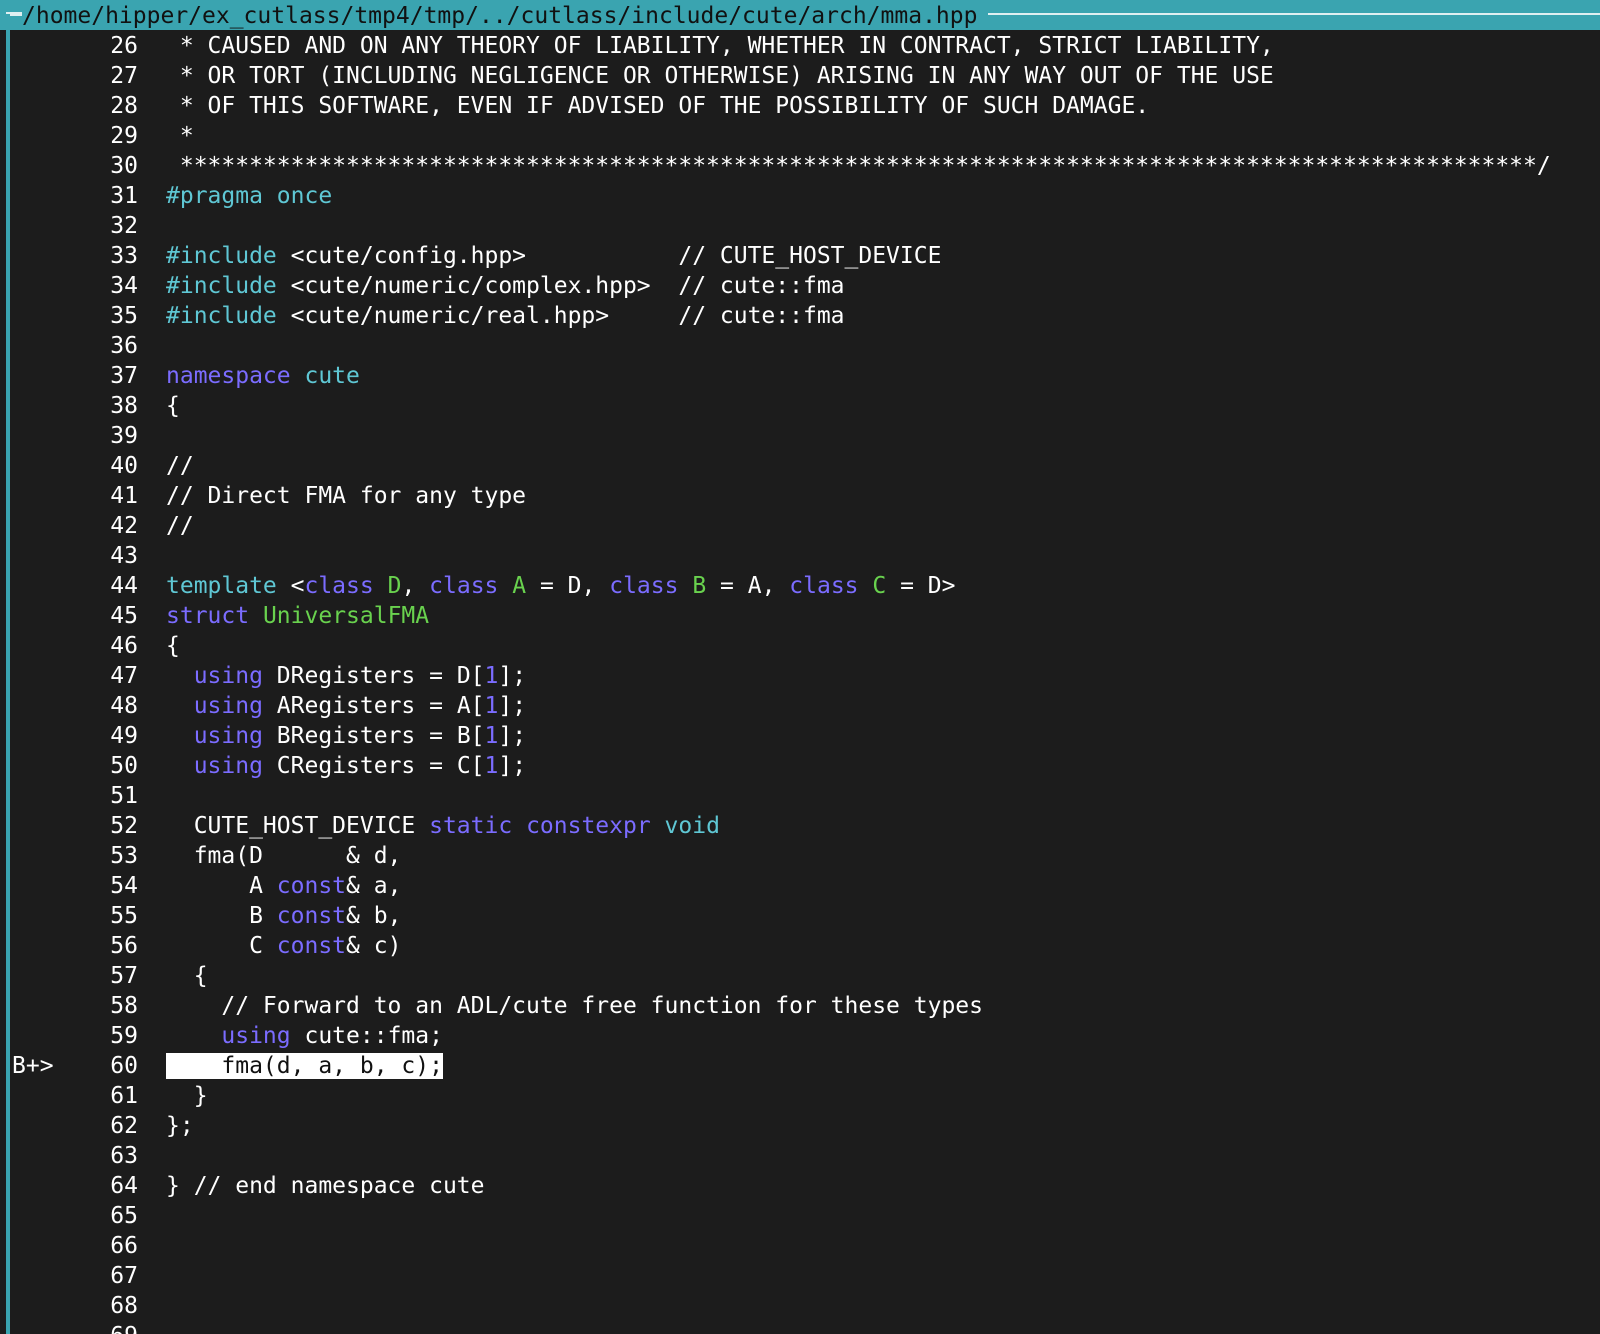 This screenshot has width=1600, height=1334. I want to click on line-code: #pragma once, so click(249, 196).